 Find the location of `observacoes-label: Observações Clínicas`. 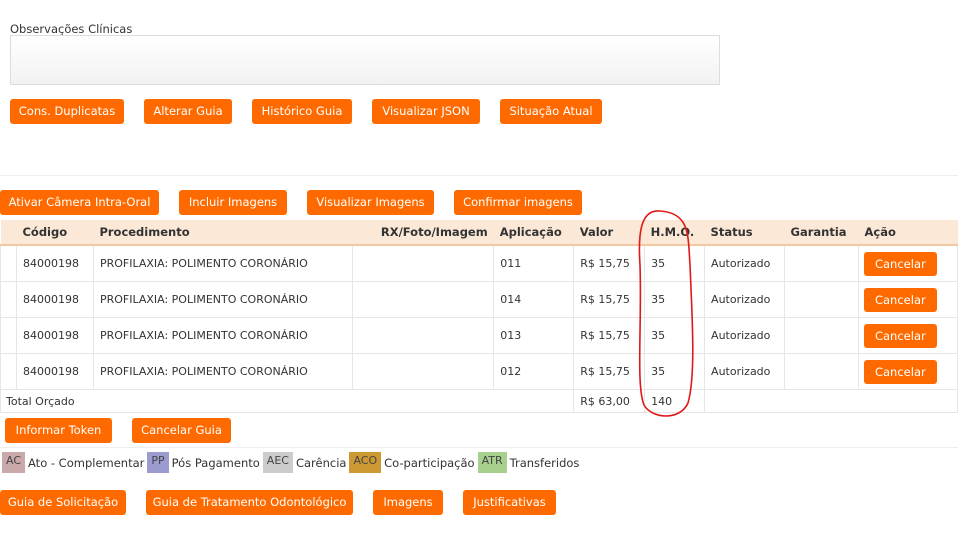

observacoes-label: Observações Clínicas is located at coordinates (71, 29).